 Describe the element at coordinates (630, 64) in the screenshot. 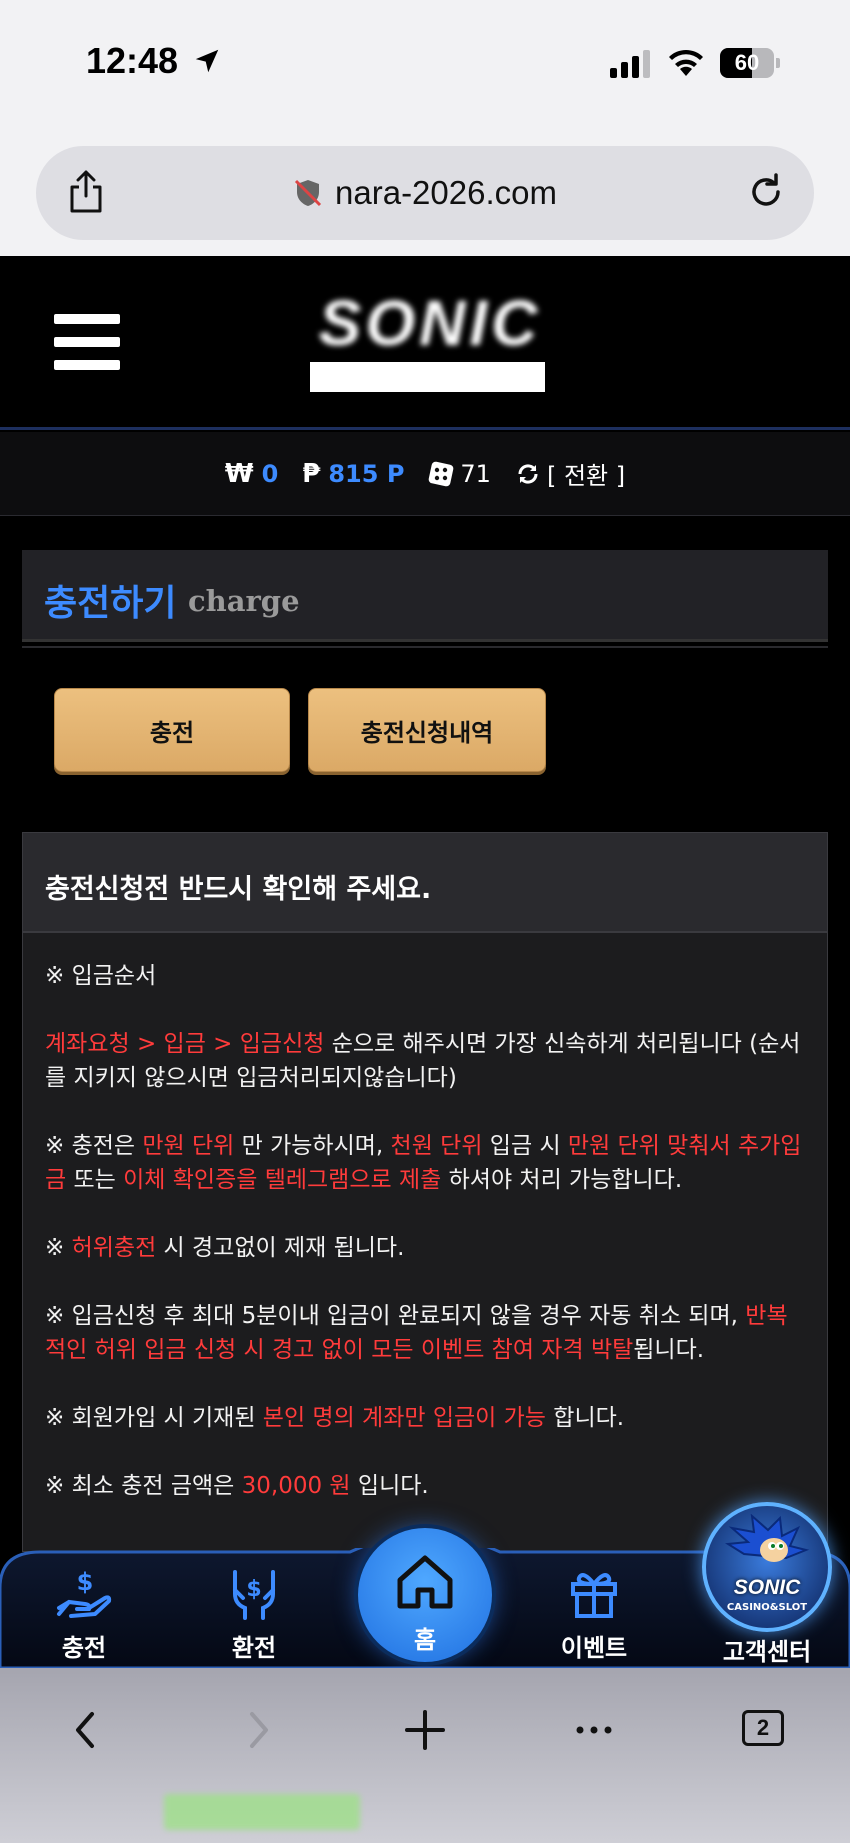

I see `cellular-signal-icon` at that location.